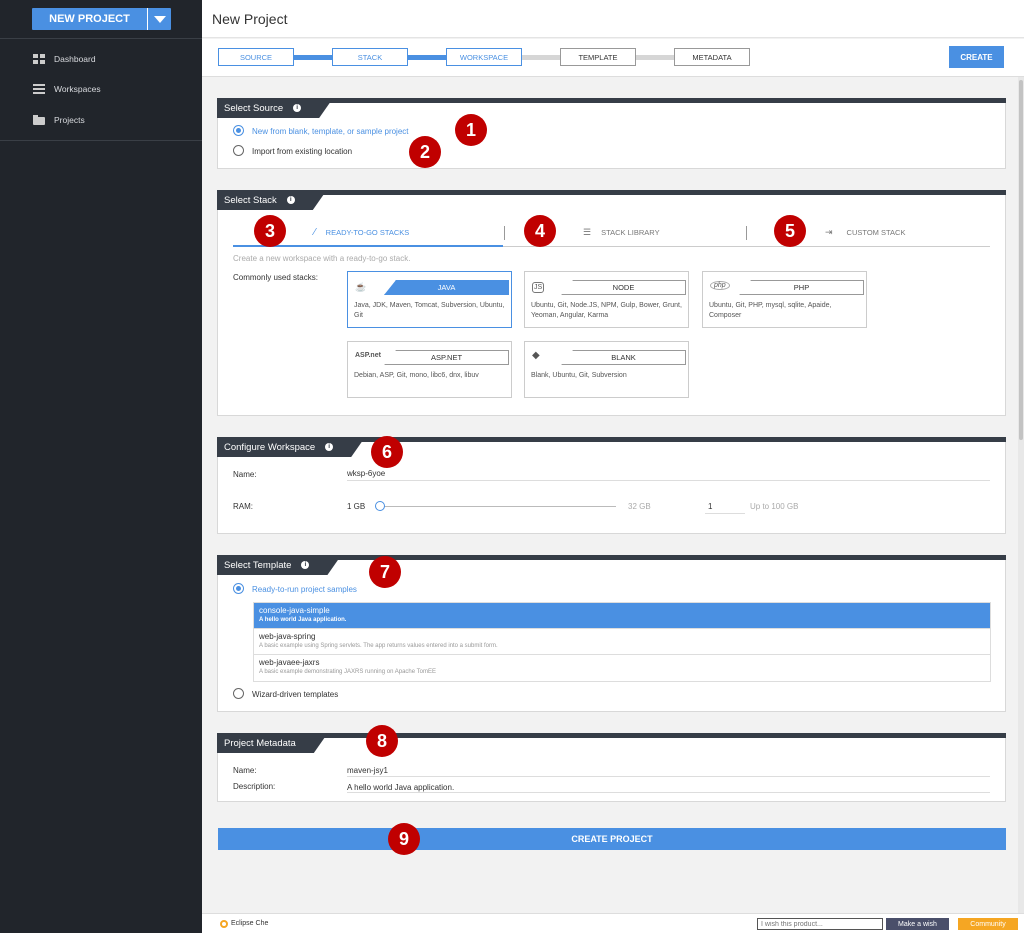  Describe the element at coordinates (304, 589) in the screenshot. I see `radio-ready-to-run-label: Ready-to-run project samples` at that location.